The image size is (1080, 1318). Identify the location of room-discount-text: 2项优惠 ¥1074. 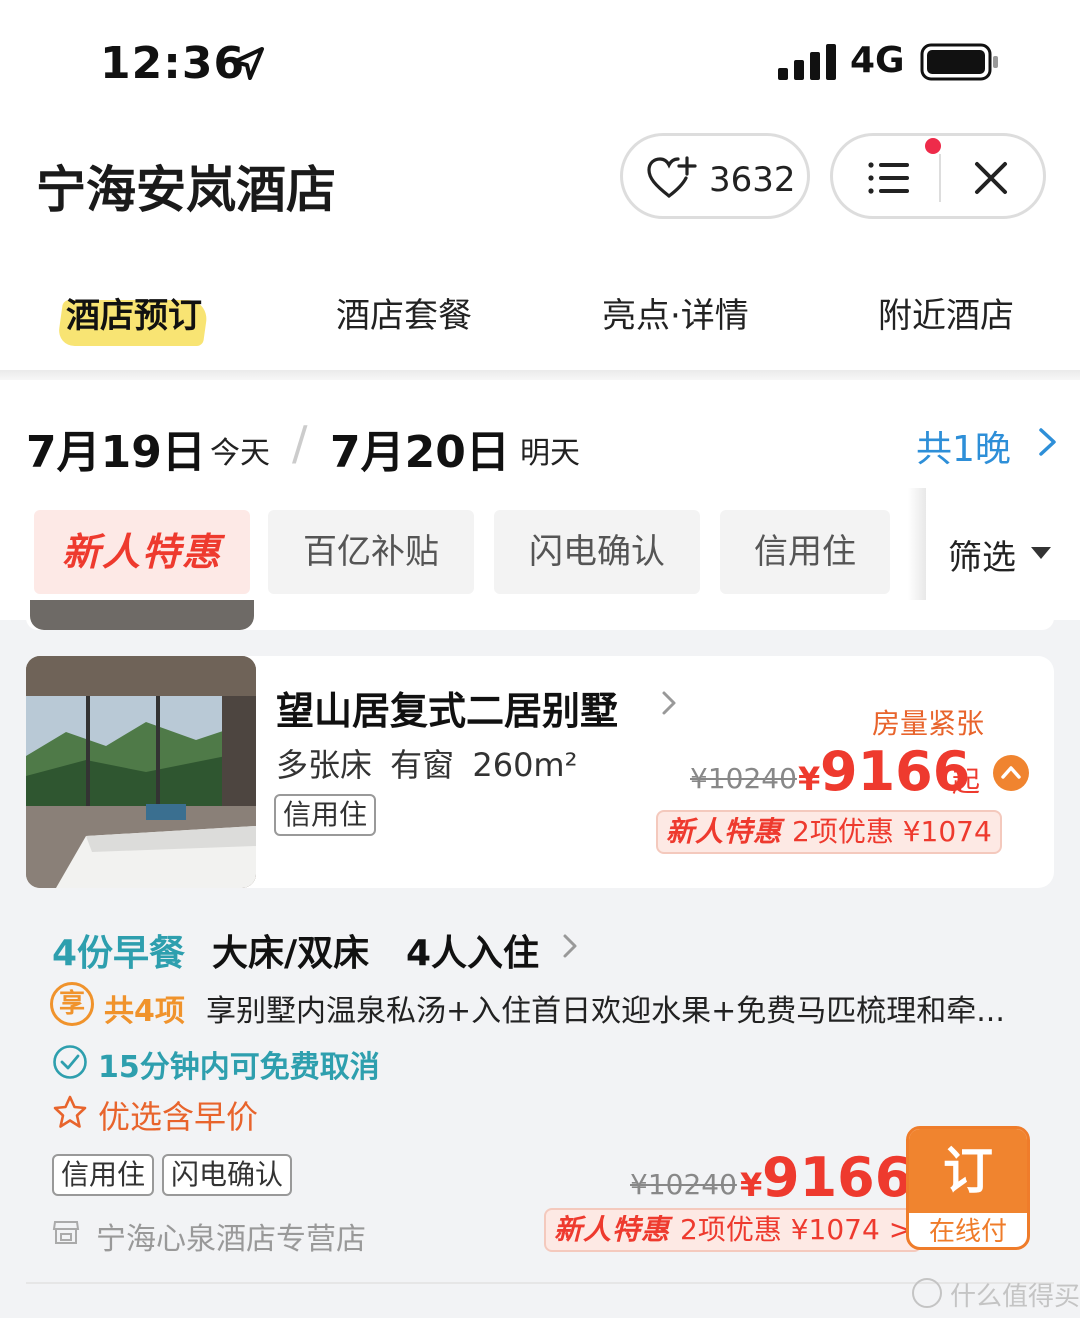
(892, 831).